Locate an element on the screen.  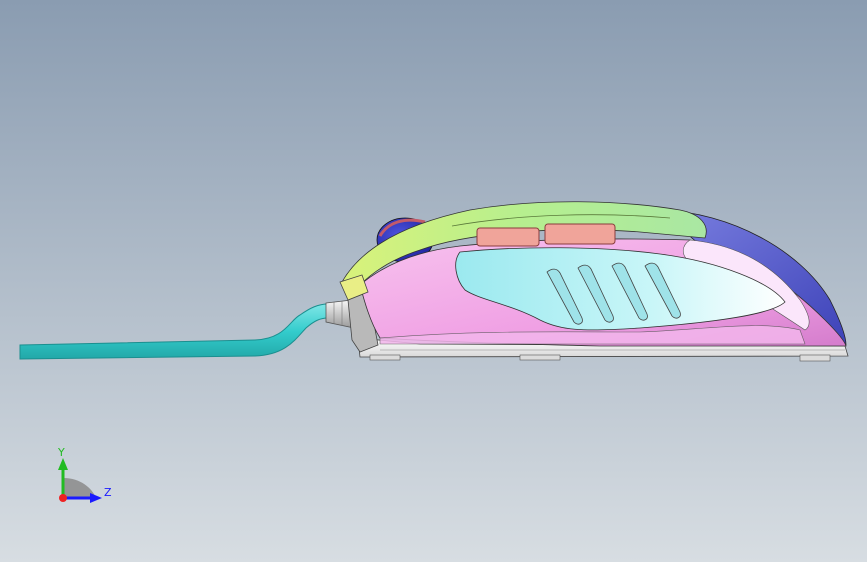
z-axis-label: Z is located at coordinates (108, 492).